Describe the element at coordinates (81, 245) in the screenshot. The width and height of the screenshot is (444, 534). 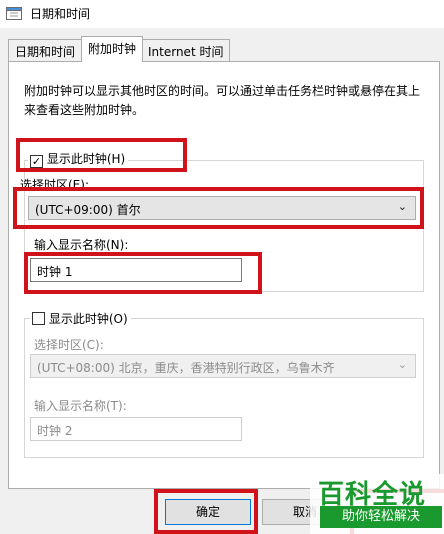
I see `clock1-name-label: 输入显示名称(N):` at that location.